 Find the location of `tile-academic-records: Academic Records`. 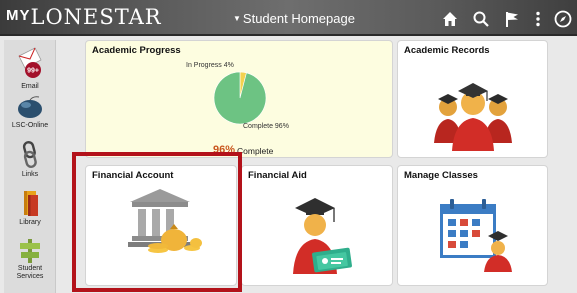

tile-academic-records: Academic Records is located at coordinates (472, 99).